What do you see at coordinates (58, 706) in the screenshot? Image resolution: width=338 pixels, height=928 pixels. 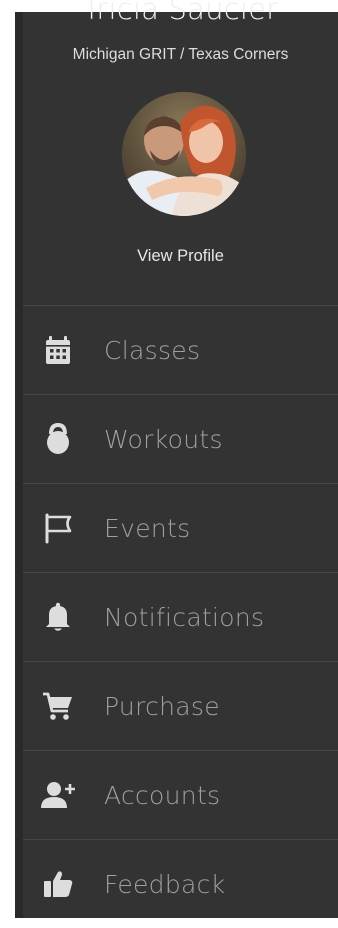 I see `cart-icon` at bounding box center [58, 706].